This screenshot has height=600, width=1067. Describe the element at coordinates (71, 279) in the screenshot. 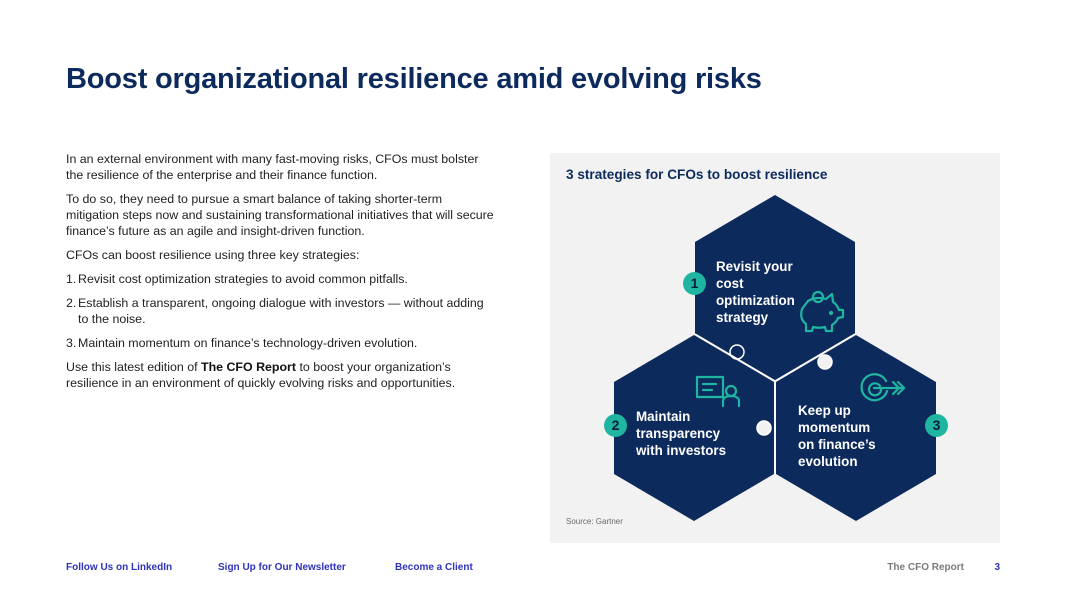

I see `list-number: 1.` at that location.